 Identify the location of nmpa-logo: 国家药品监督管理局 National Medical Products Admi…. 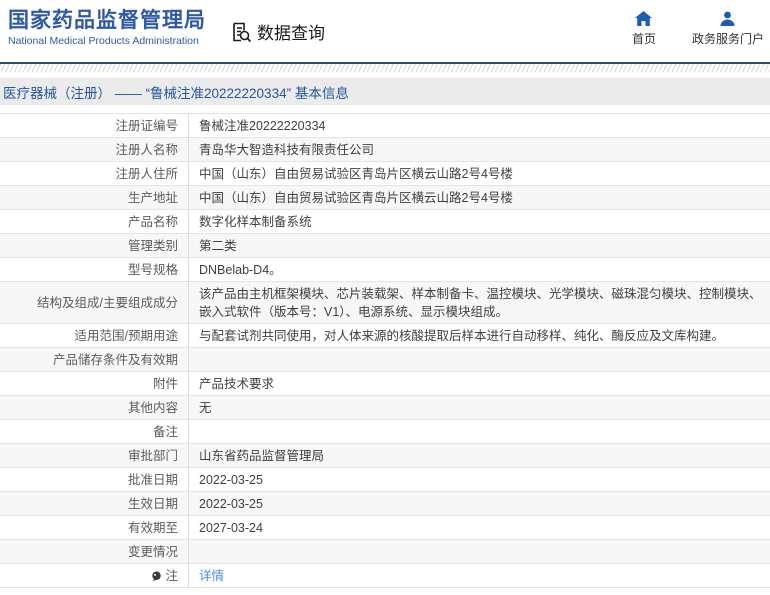
(107, 28).